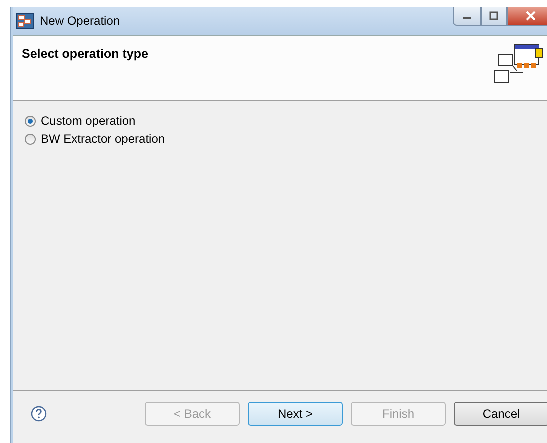 The width and height of the screenshot is (547, 443). I want to click on page-title: Select operation type, so click(85, 55).